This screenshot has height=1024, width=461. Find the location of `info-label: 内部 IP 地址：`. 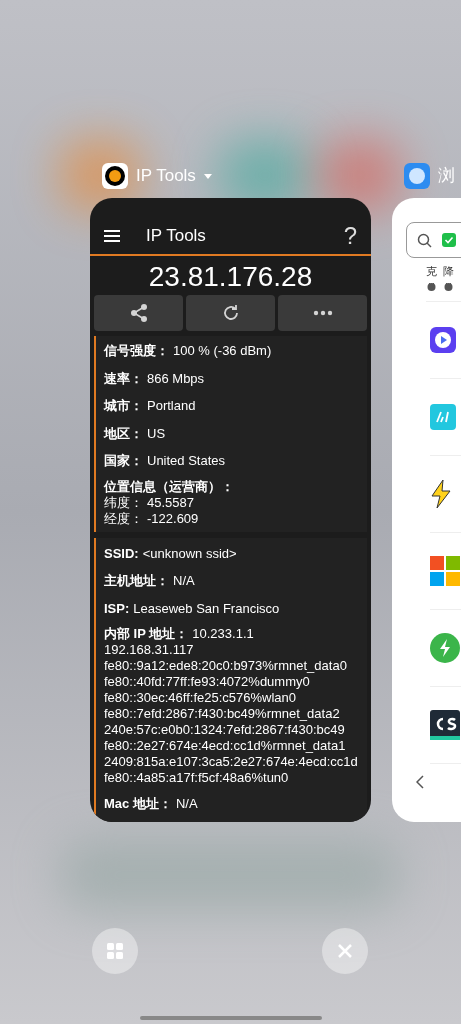

info-label: 内部 IP 地址： is located at coordinates (146, 634).